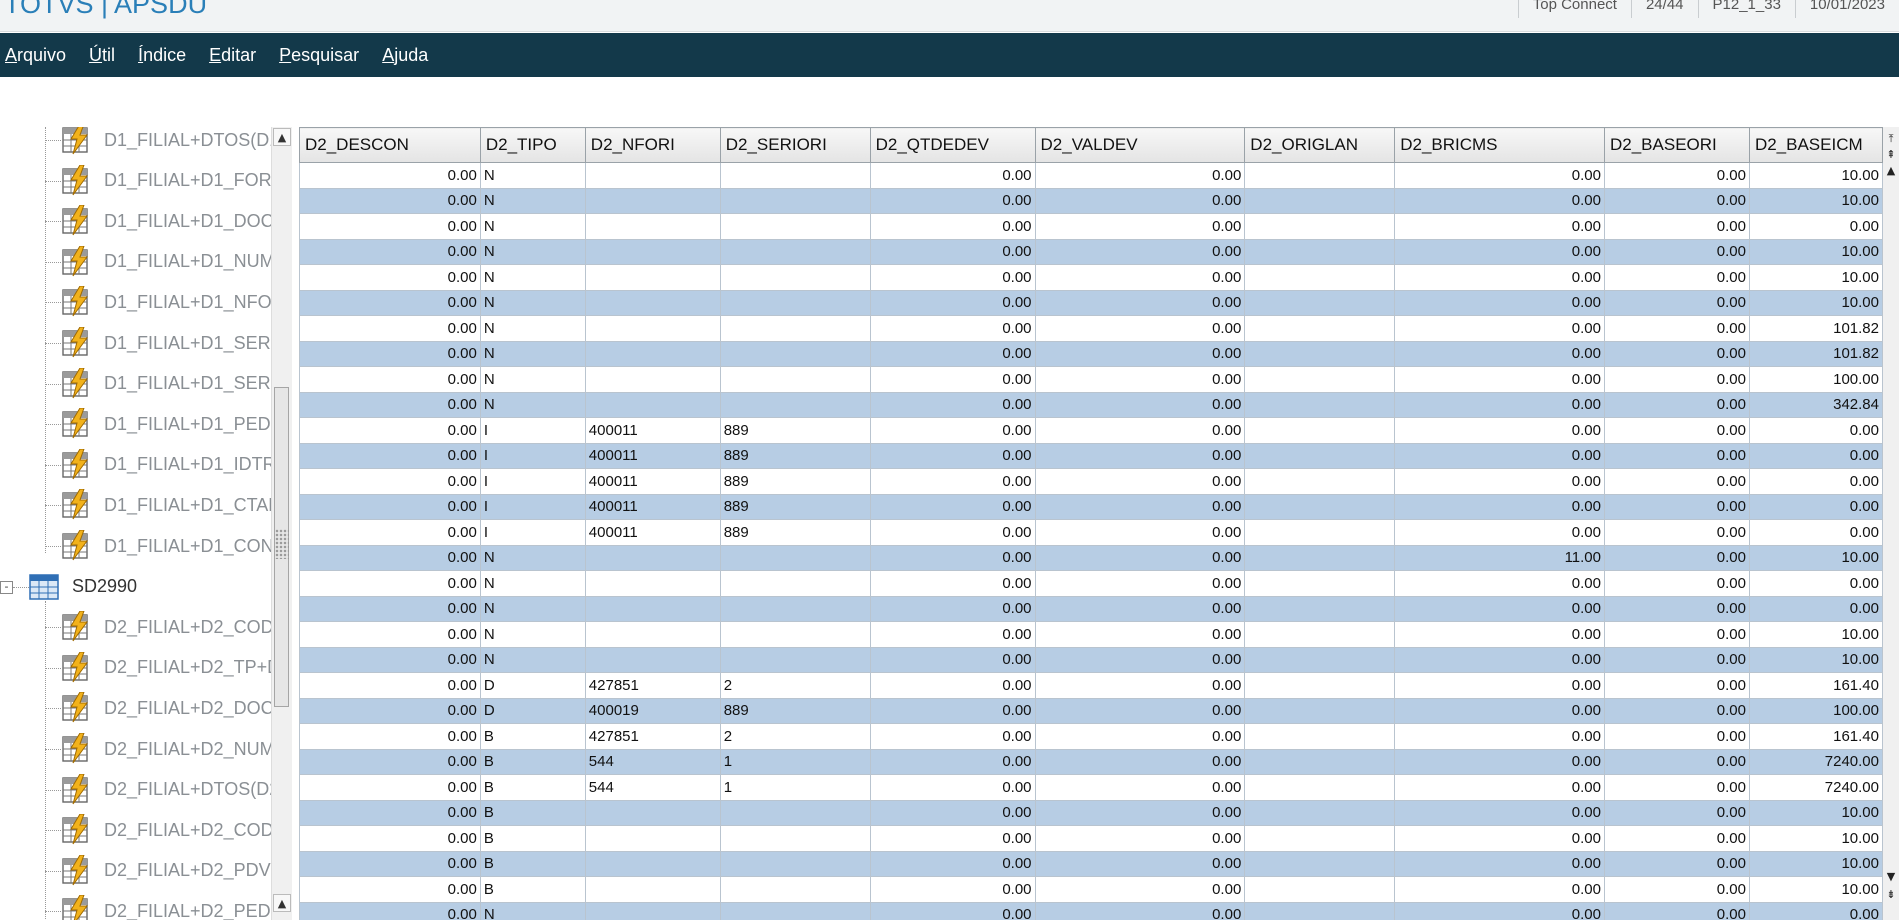 This screenshot has height=920, width=1899. Describe the element at coordinates (795, 736) in the screenshot. I see `cell-d2-seriori: 2` at that location.